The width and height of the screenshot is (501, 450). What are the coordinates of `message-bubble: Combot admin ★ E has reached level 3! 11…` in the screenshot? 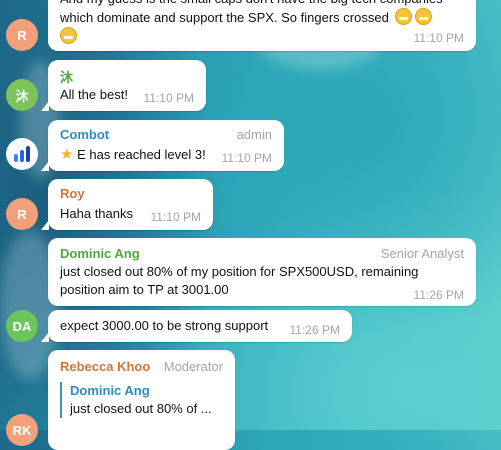 It's located at (162, 145).